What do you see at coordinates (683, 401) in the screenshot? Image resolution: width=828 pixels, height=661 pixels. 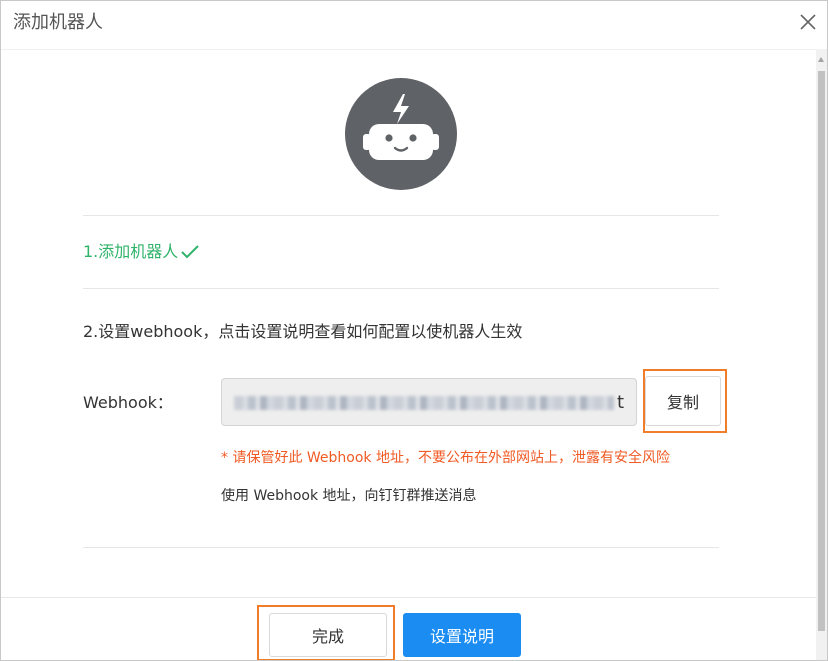 I see `copy-button: 复制` at bounding box center [683, 401].